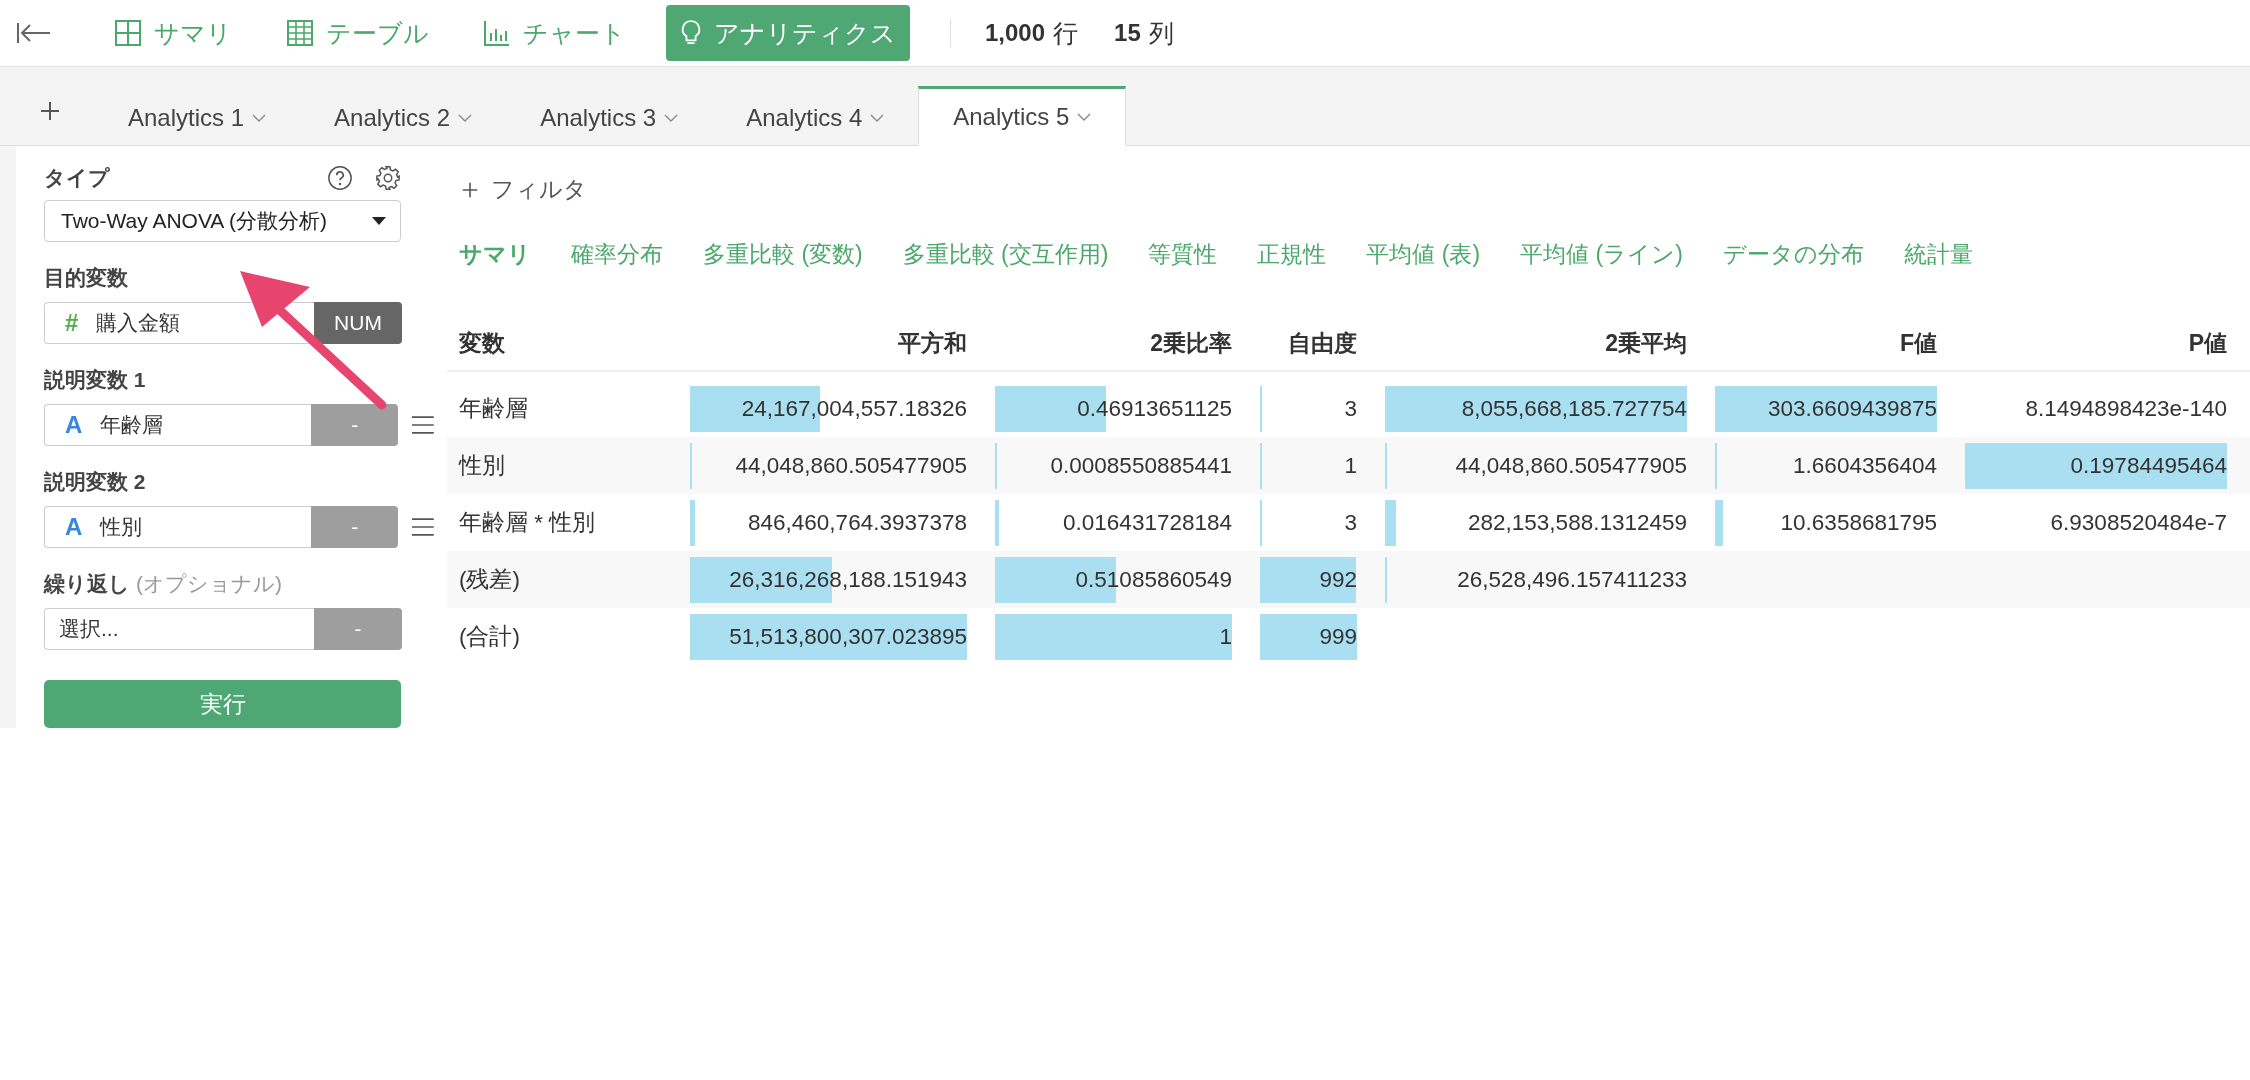  What do you see at coordinates (1190, 343) in the screenshot?
I see `column-header: 2乗比率` at bounding box center [1190, 343].